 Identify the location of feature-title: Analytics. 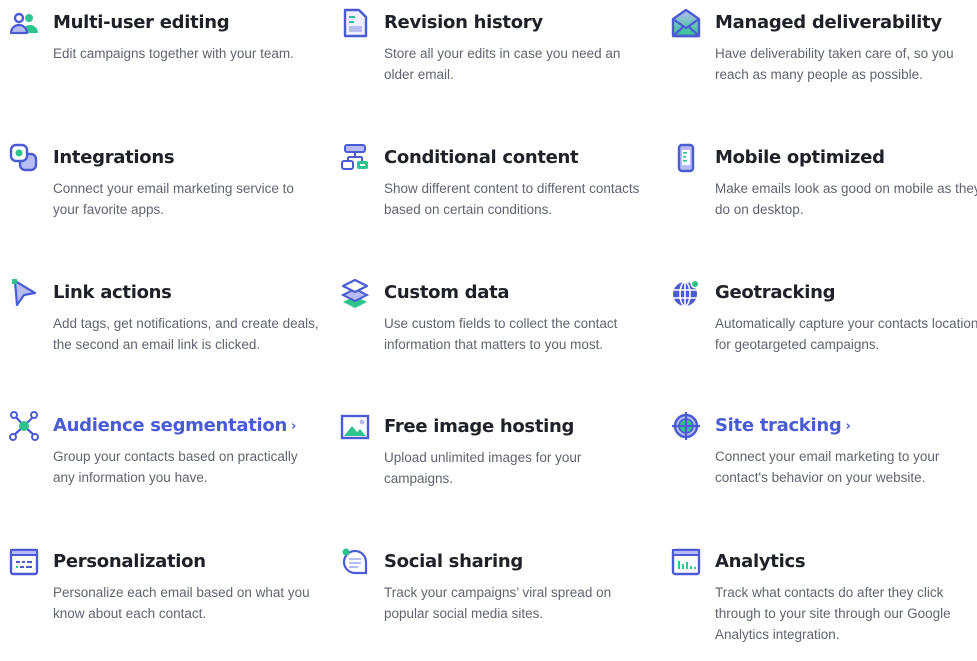
(760, 561).